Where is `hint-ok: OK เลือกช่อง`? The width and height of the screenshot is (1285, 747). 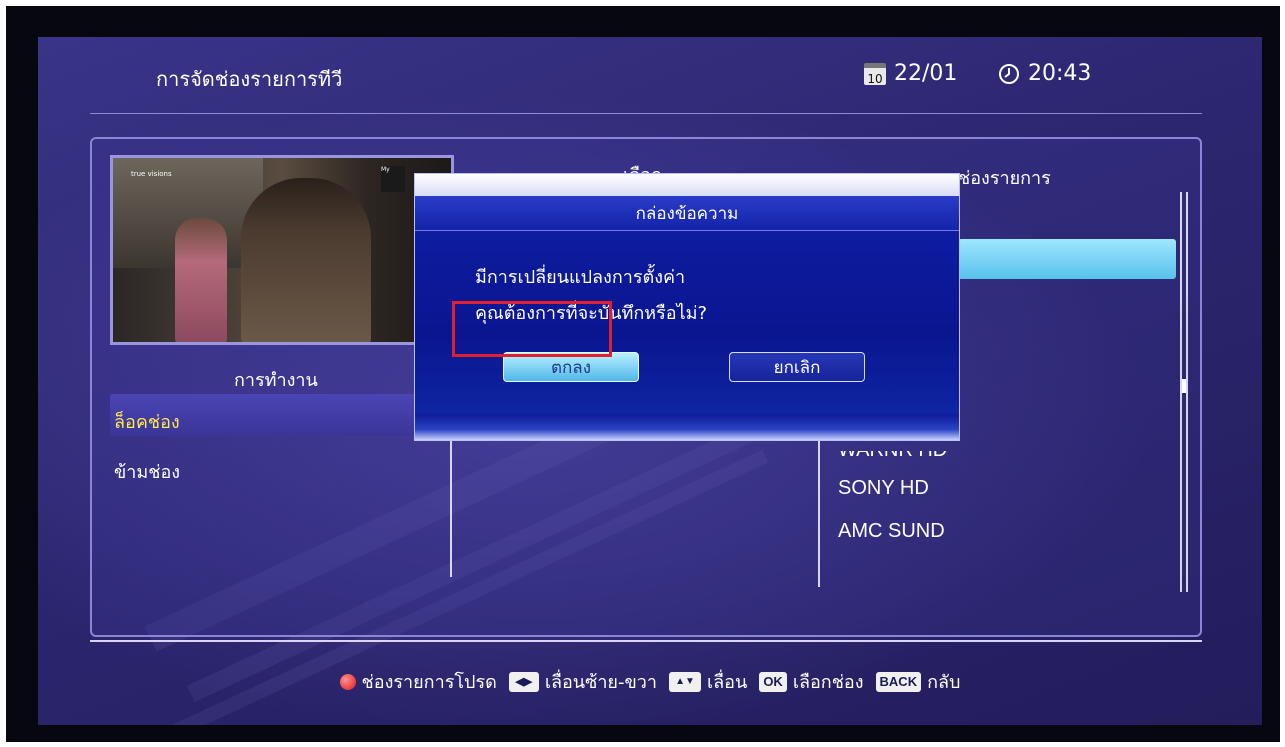
hint-ok: OK เลือกช่อง is located at coordinates (811, 681).